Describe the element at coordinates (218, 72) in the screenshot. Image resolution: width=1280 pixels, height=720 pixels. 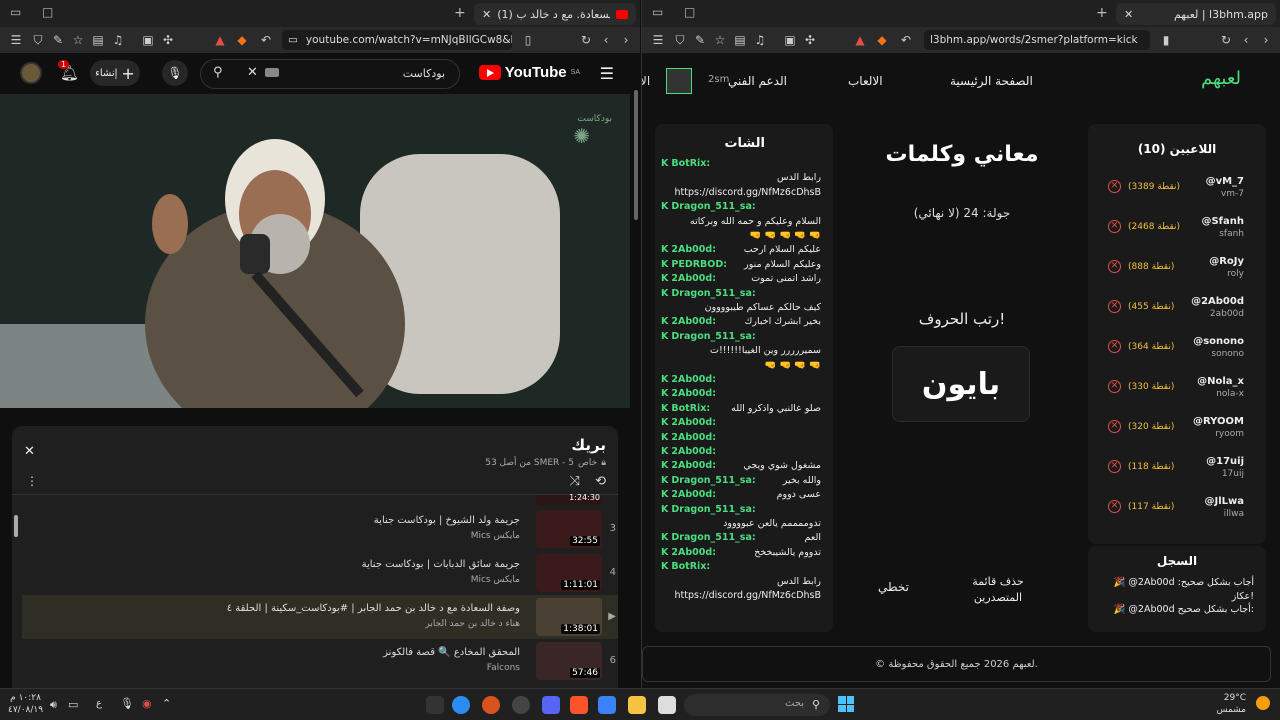
I see `search-icon: ⚲` at that location.